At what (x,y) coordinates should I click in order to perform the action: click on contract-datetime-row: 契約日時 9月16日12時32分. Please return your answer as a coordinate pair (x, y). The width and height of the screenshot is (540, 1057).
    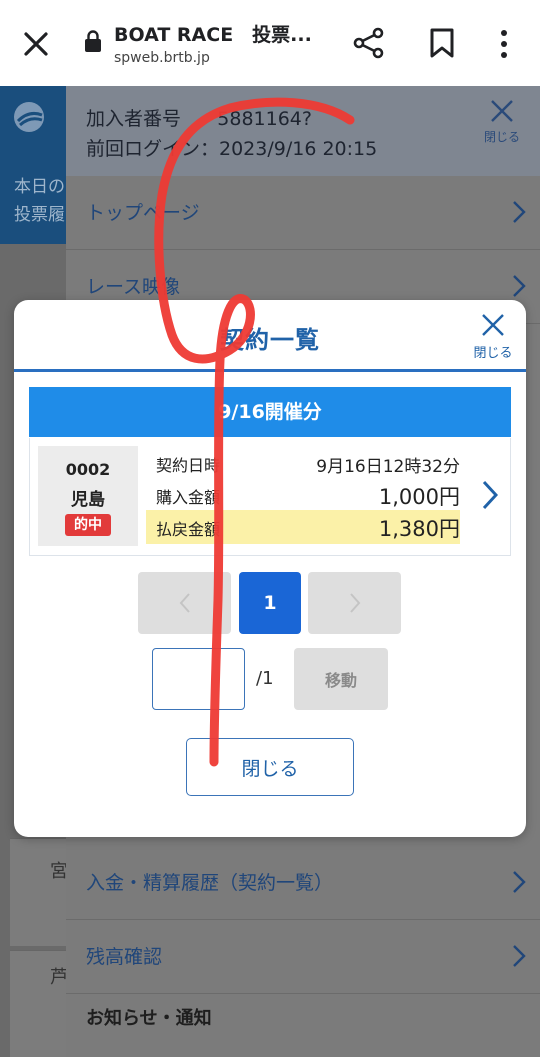
    Looking at the image, I should click on (303, 463).